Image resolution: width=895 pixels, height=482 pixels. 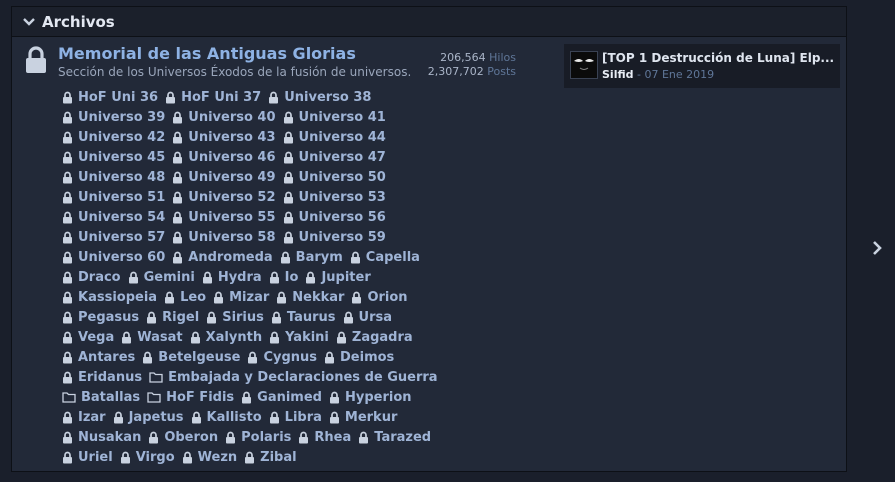 I want to click on subforum-link: Cygnus, so click(x=282, y=357).